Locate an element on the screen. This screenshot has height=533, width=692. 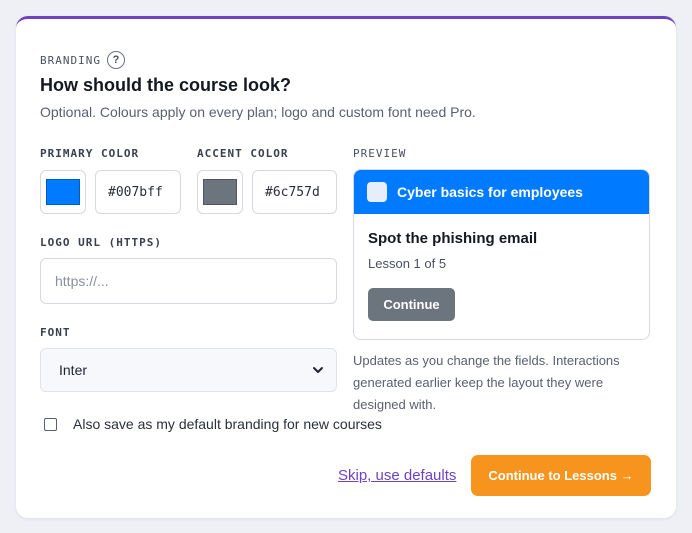
preview-header: Cyber basics for employees is located at coordinates (501, 192).